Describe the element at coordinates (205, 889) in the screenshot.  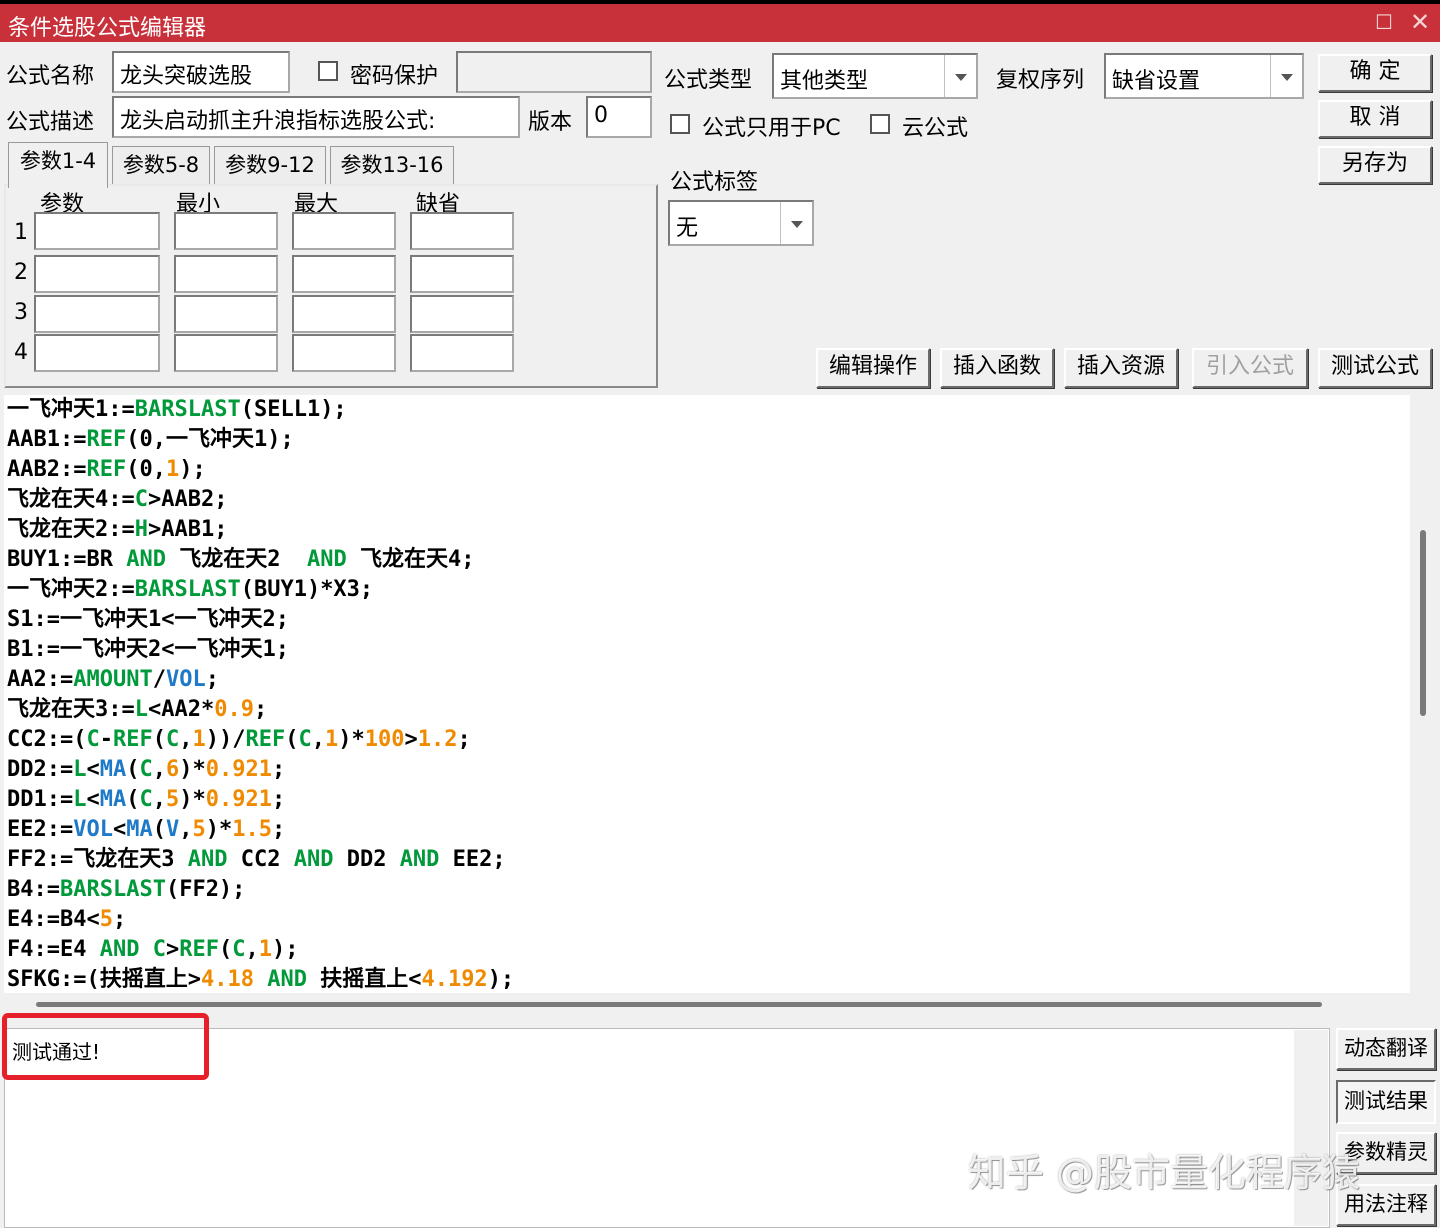
I see `code-token: (FF2);` at that location.